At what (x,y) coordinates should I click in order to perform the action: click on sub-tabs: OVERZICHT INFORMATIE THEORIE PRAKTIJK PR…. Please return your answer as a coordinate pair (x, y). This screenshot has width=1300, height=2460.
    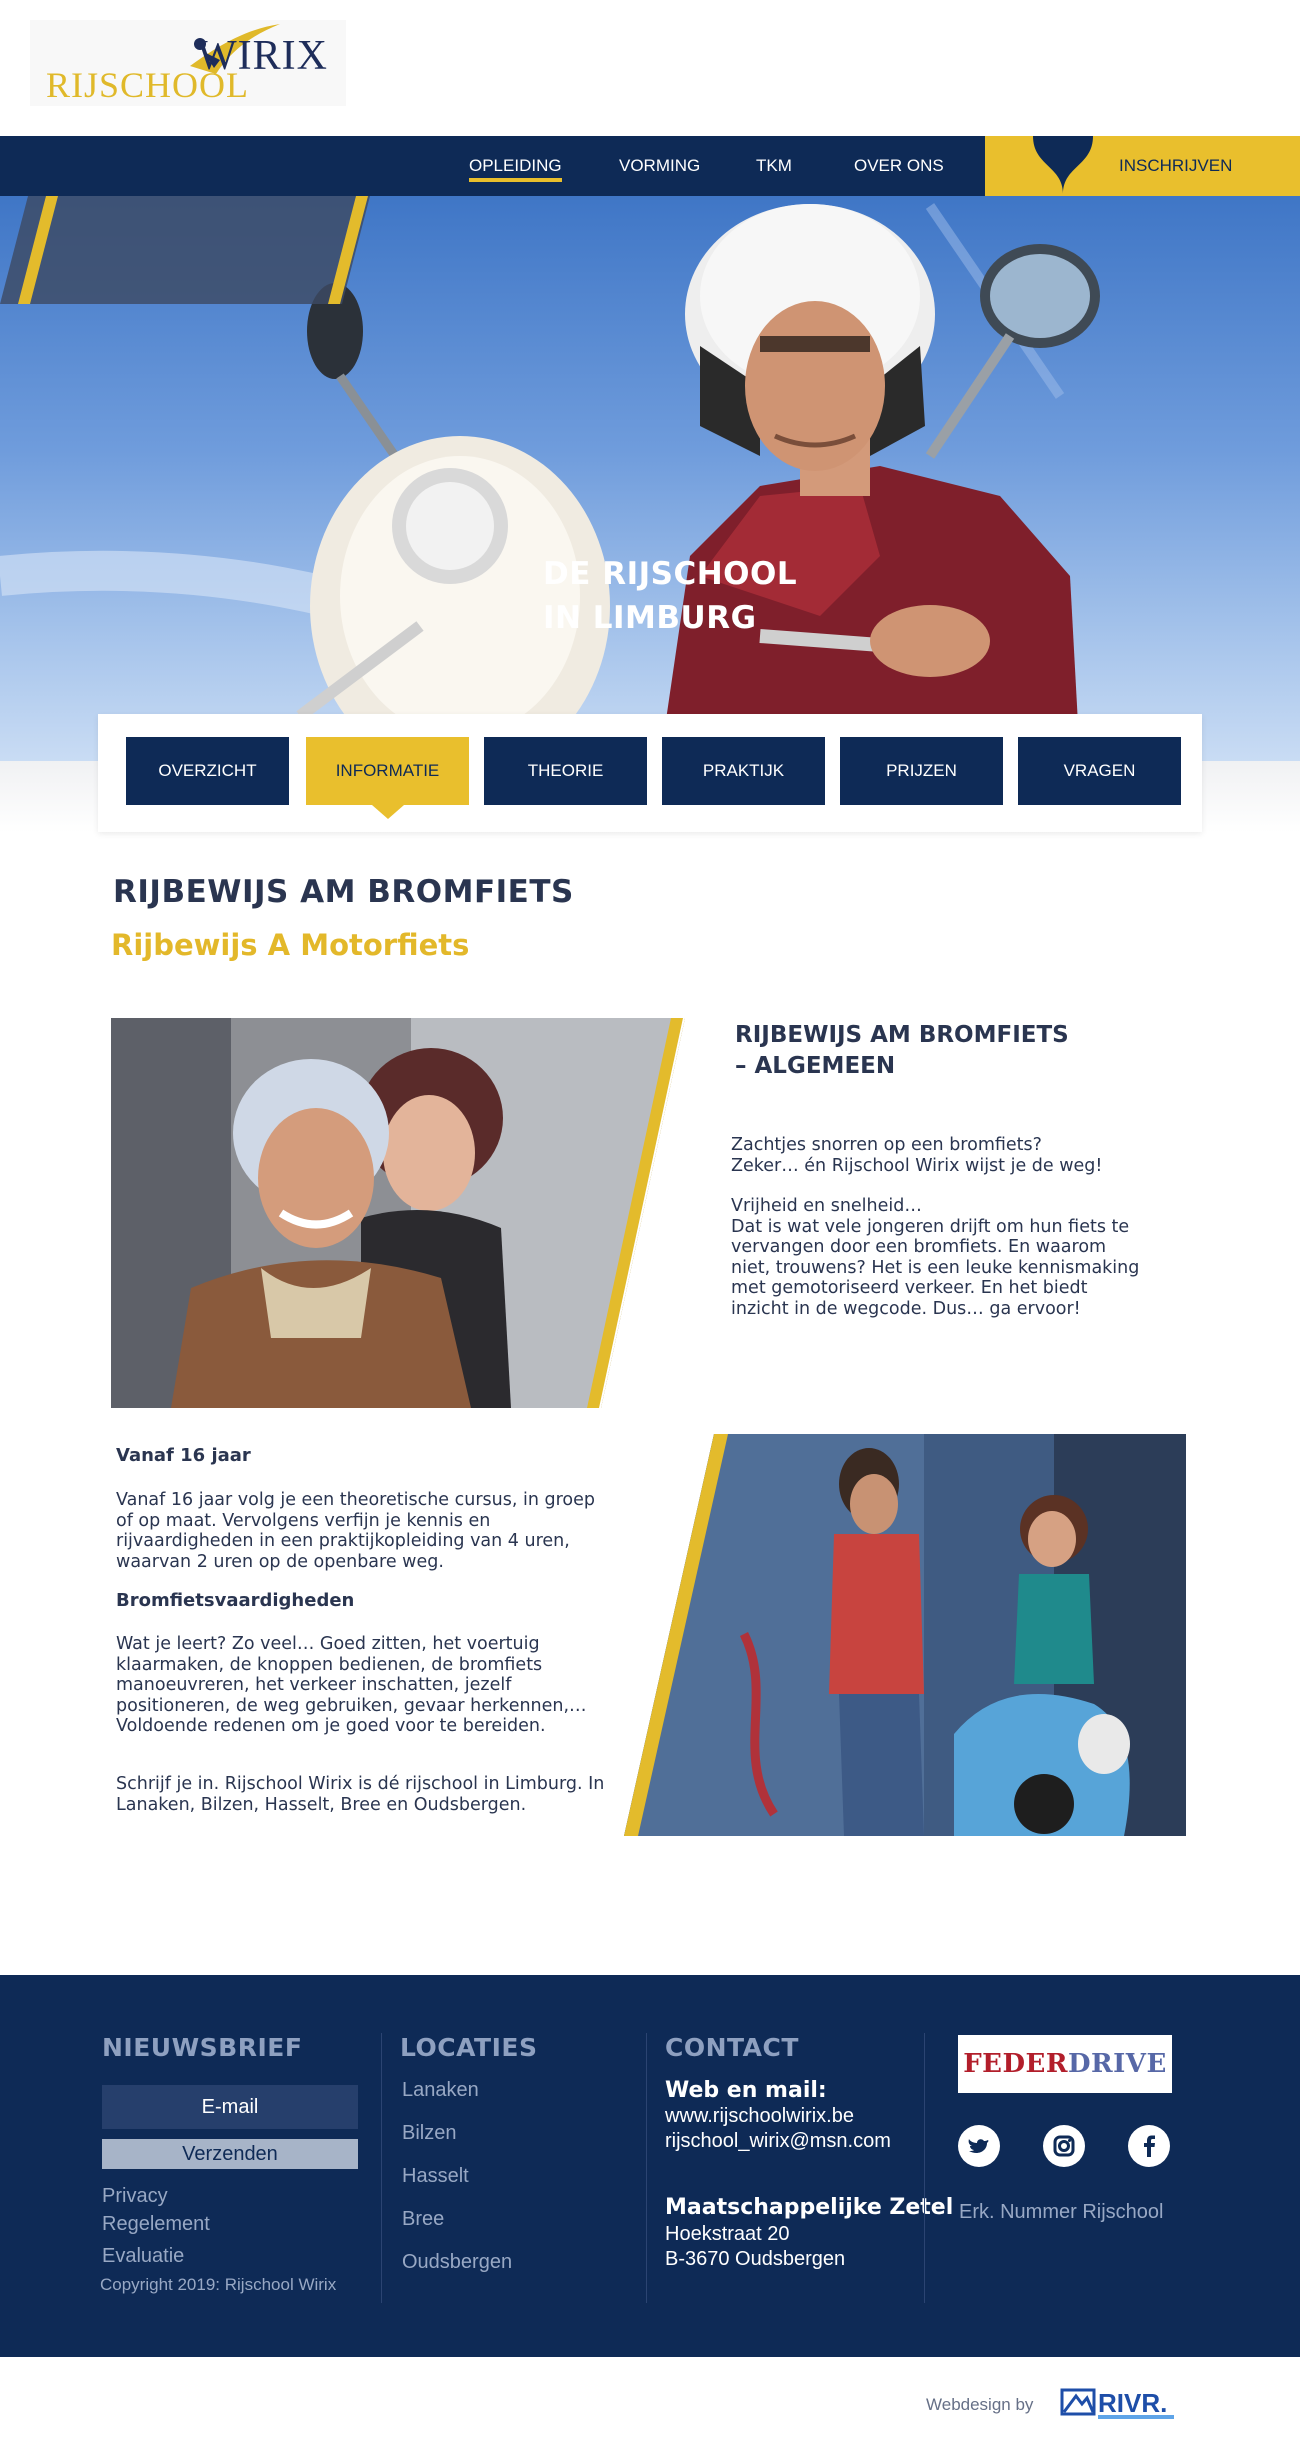
    Looking at the image, I should click on (650, 773).